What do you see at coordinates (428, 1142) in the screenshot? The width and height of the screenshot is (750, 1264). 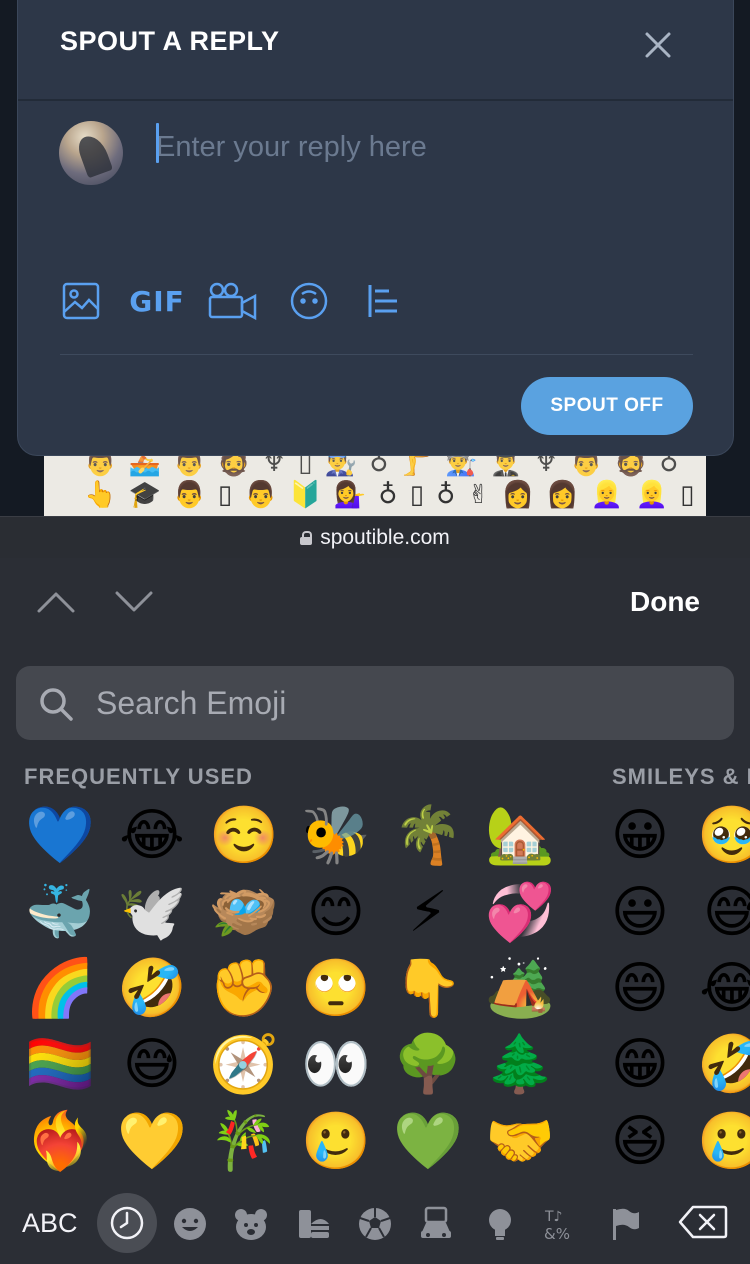 I see `emoji-key: 💚` at bounding box center [428, 1142].